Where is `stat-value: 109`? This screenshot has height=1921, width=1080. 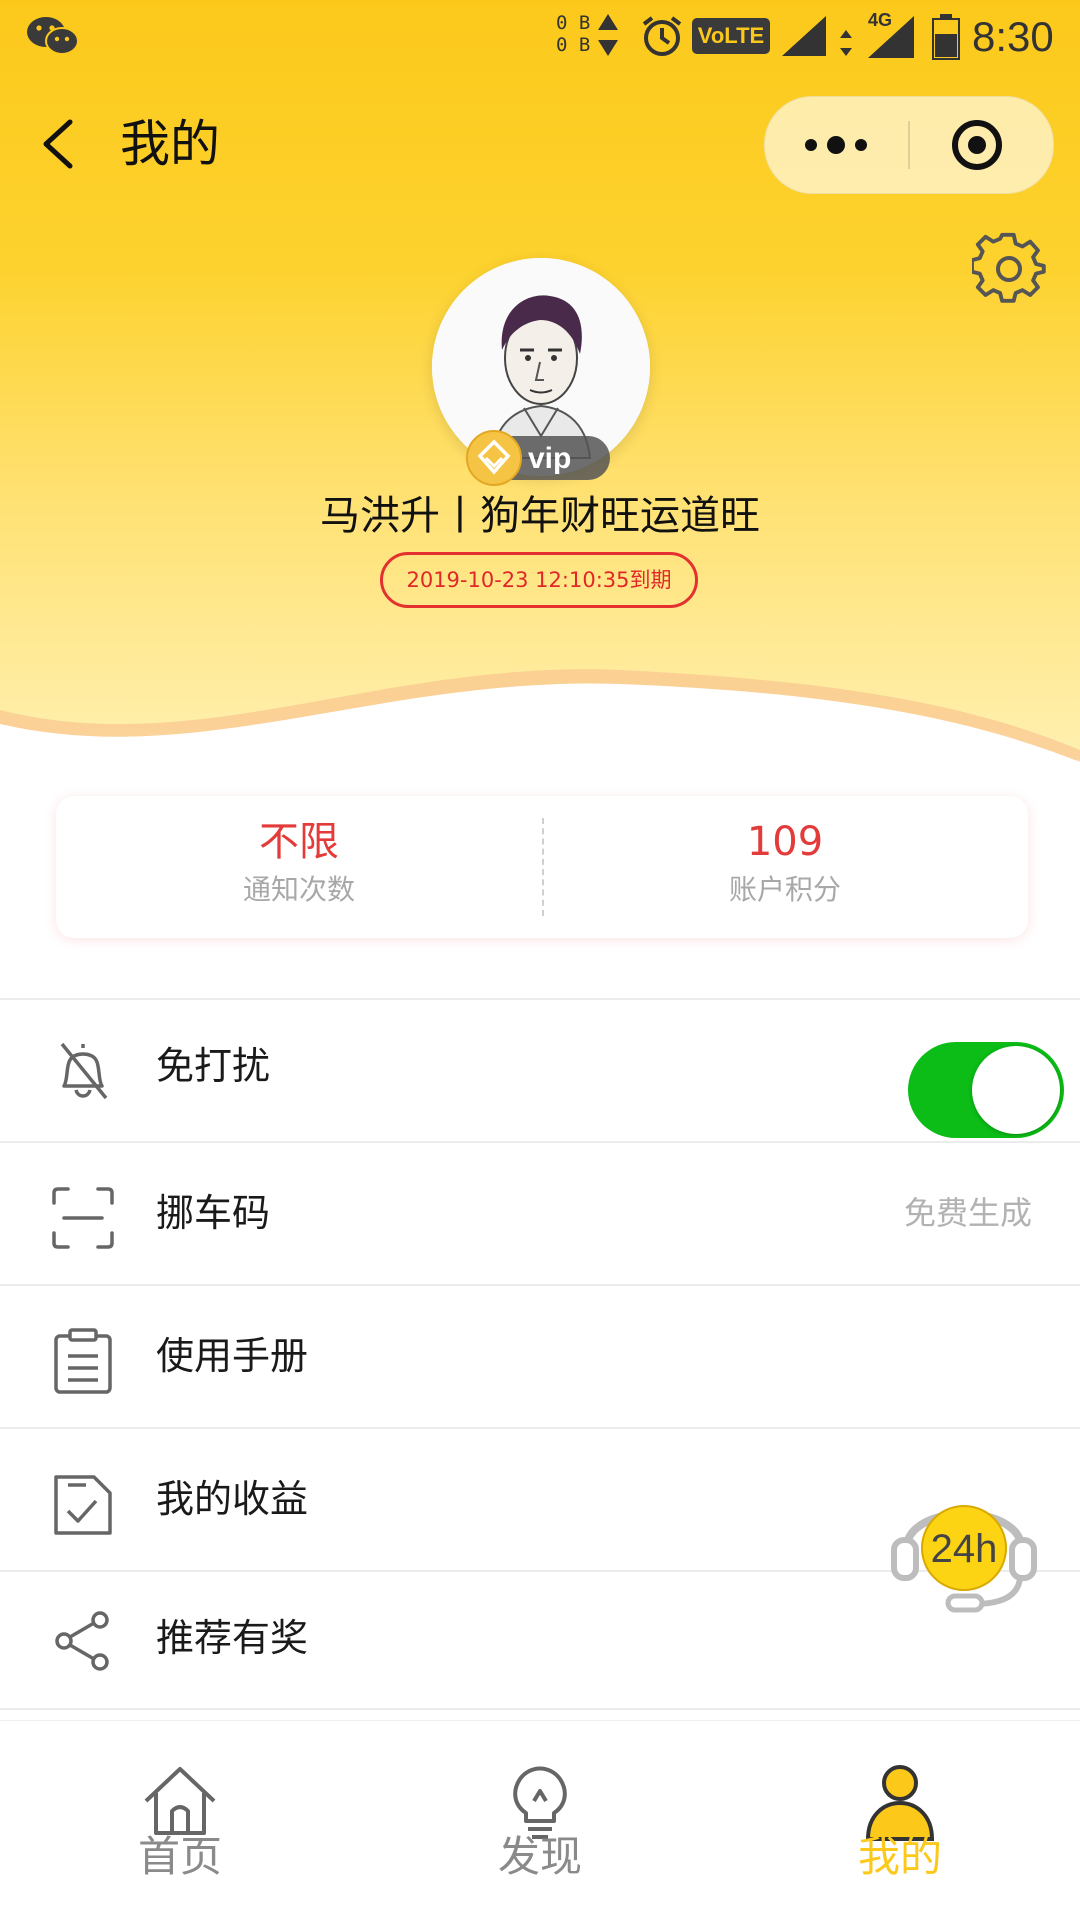 stat-value: 109 is located at coordinates (785, 842).